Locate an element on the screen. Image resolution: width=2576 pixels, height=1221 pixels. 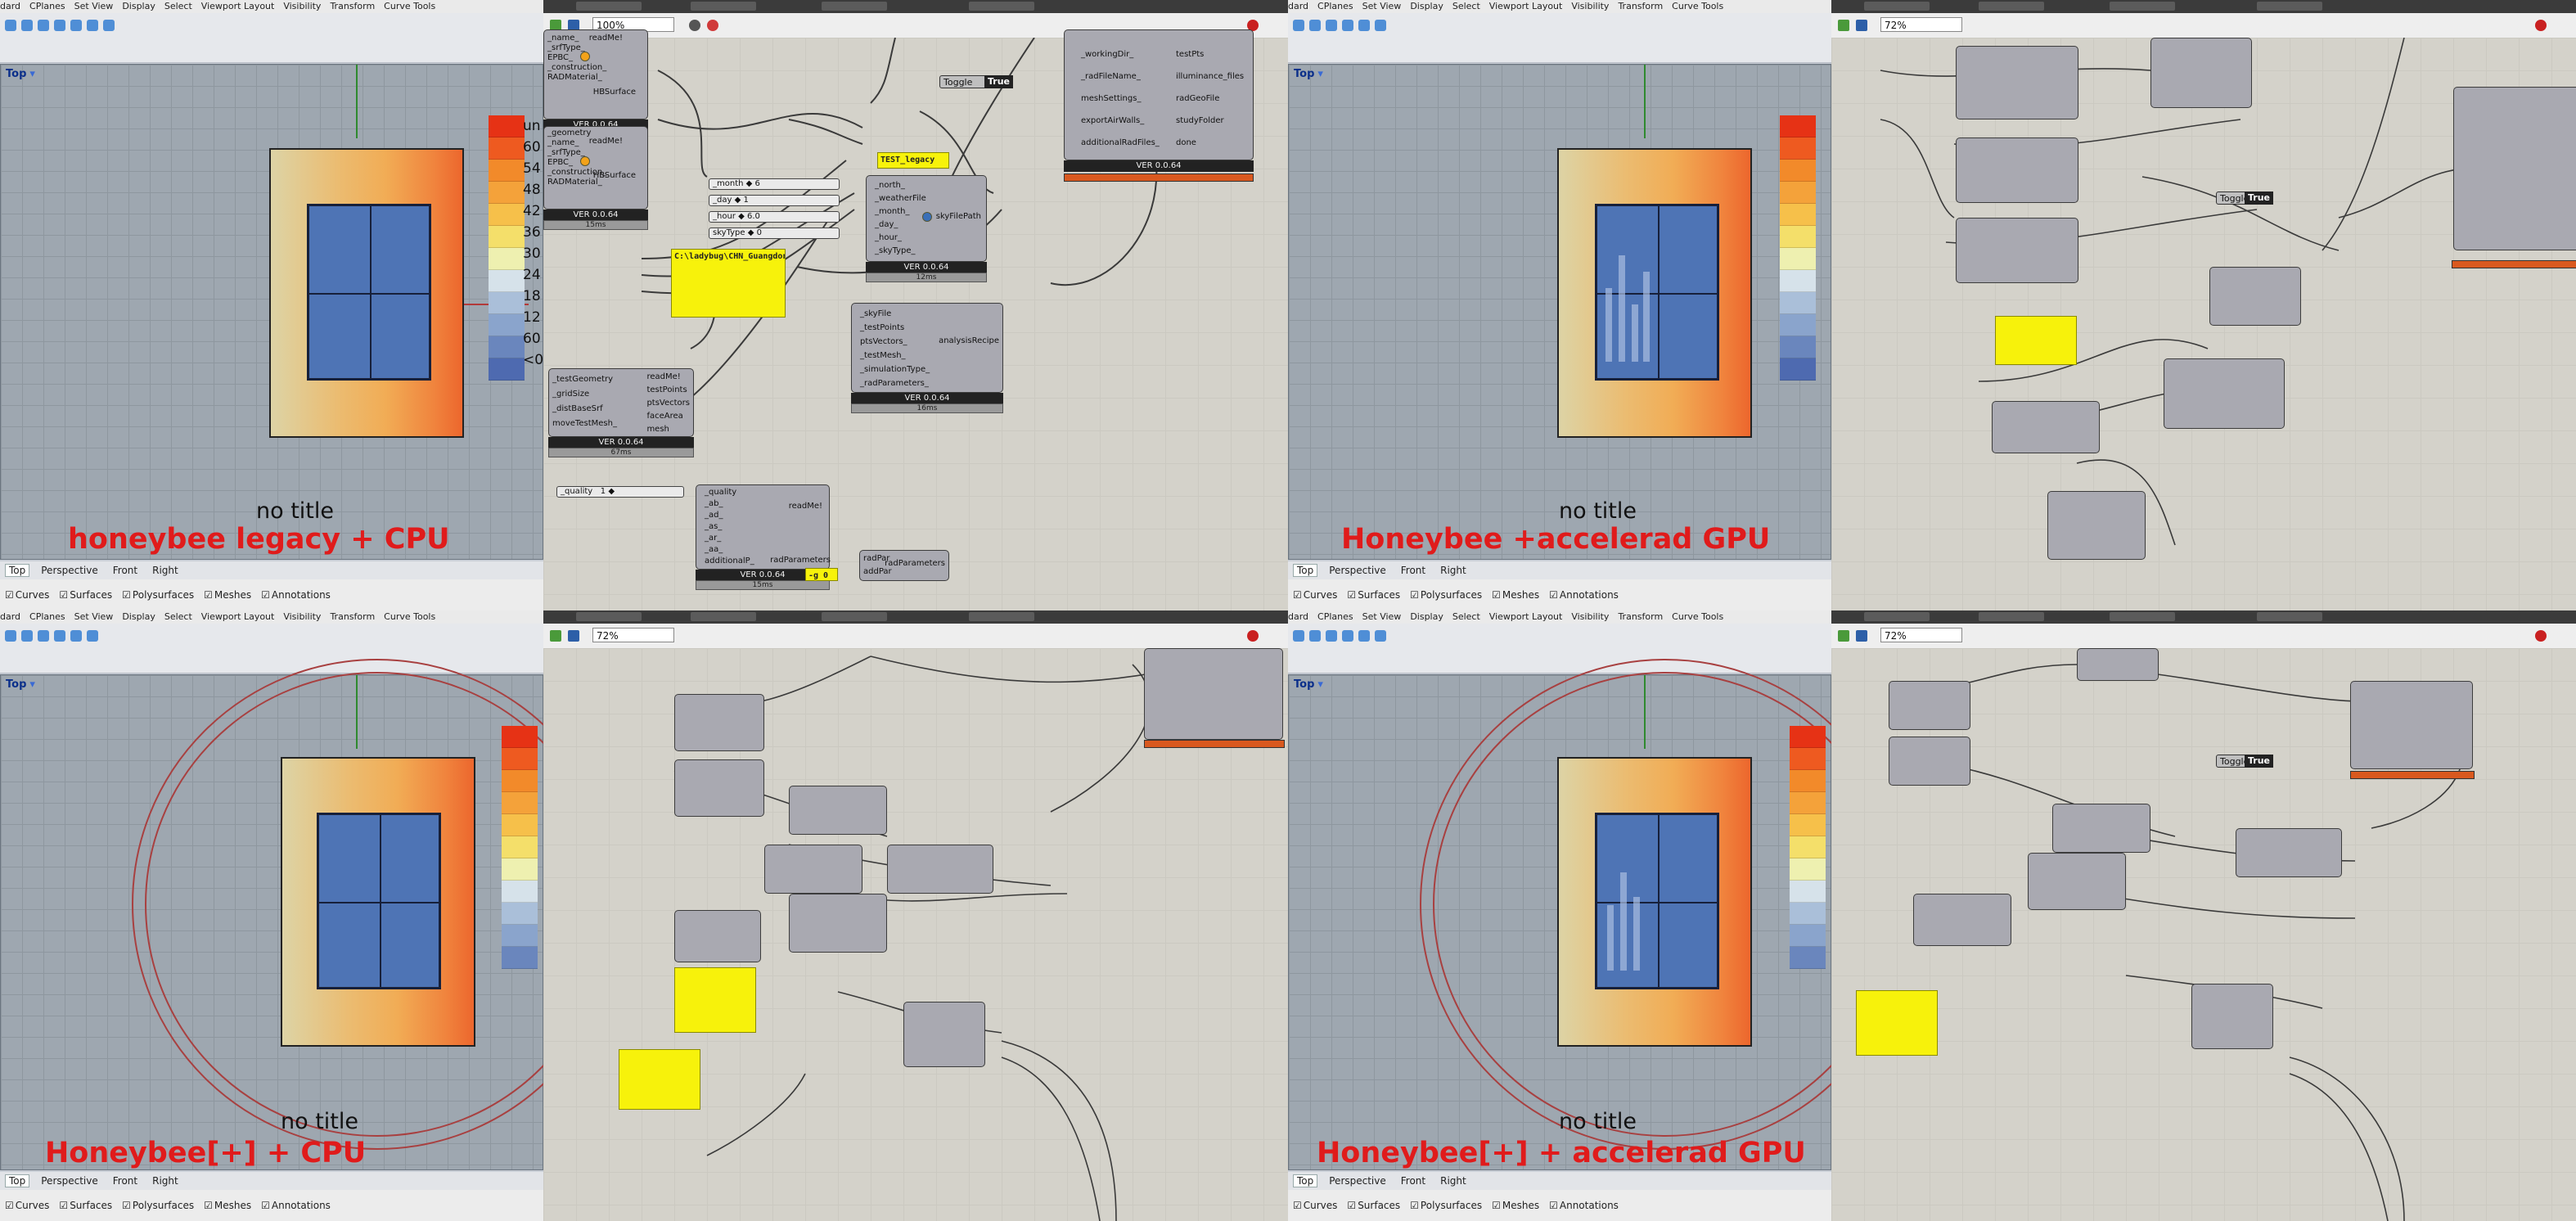
gh-canvas is located at coordinates (916, 934).